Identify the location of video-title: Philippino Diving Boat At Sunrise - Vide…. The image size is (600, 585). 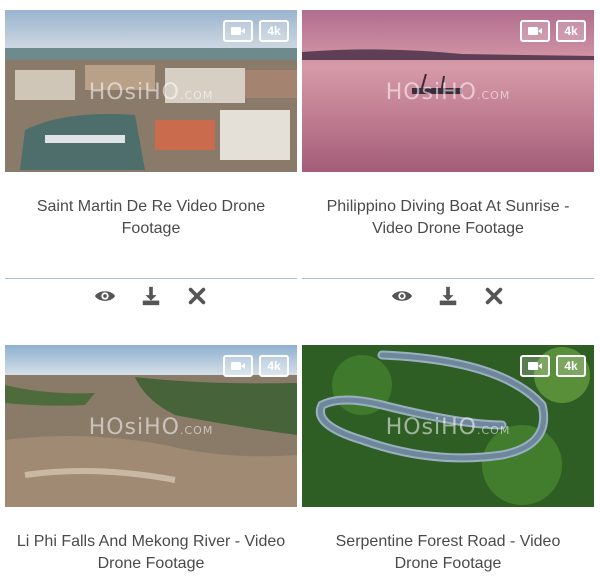
(448, 218).